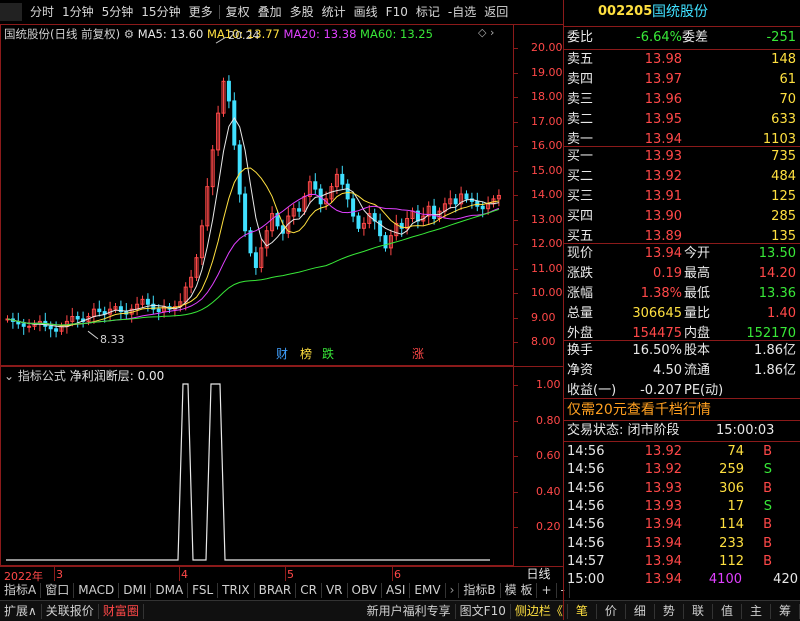  I want to click on sell-level-label: 卖二, so click(580, 119).